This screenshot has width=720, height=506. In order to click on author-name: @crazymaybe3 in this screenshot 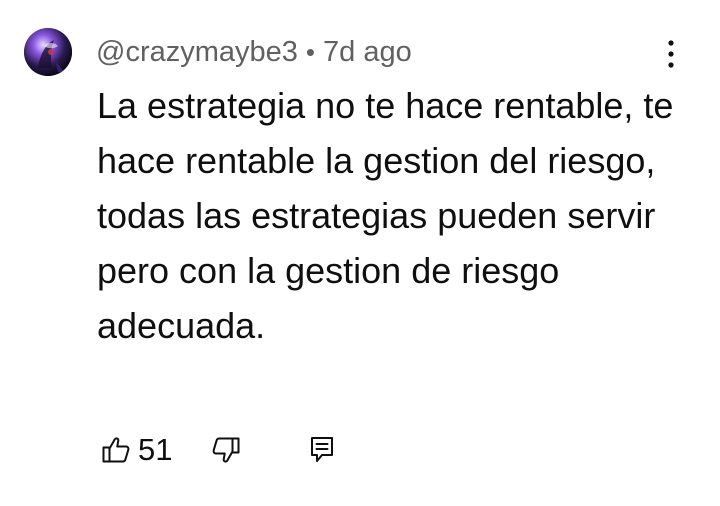, I will do `click(197, 52)`.